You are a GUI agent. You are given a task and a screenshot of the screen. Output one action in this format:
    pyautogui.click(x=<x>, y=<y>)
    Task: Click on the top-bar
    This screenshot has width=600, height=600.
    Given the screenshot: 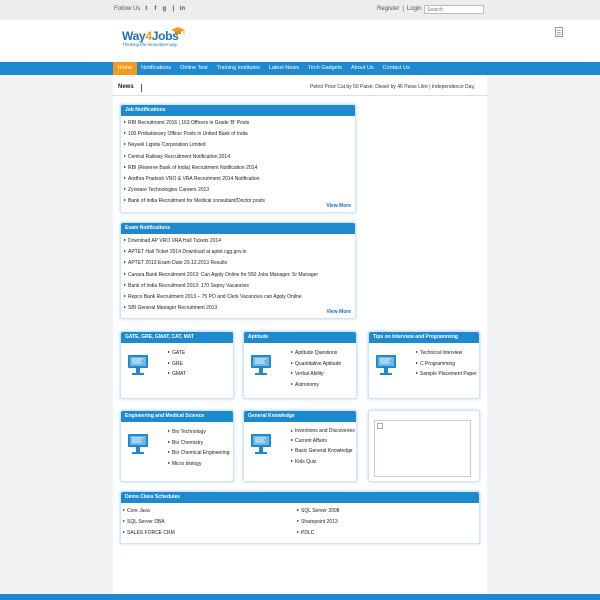 What is the action you would take?
    pyautogui.click(x=300, y=10)
    